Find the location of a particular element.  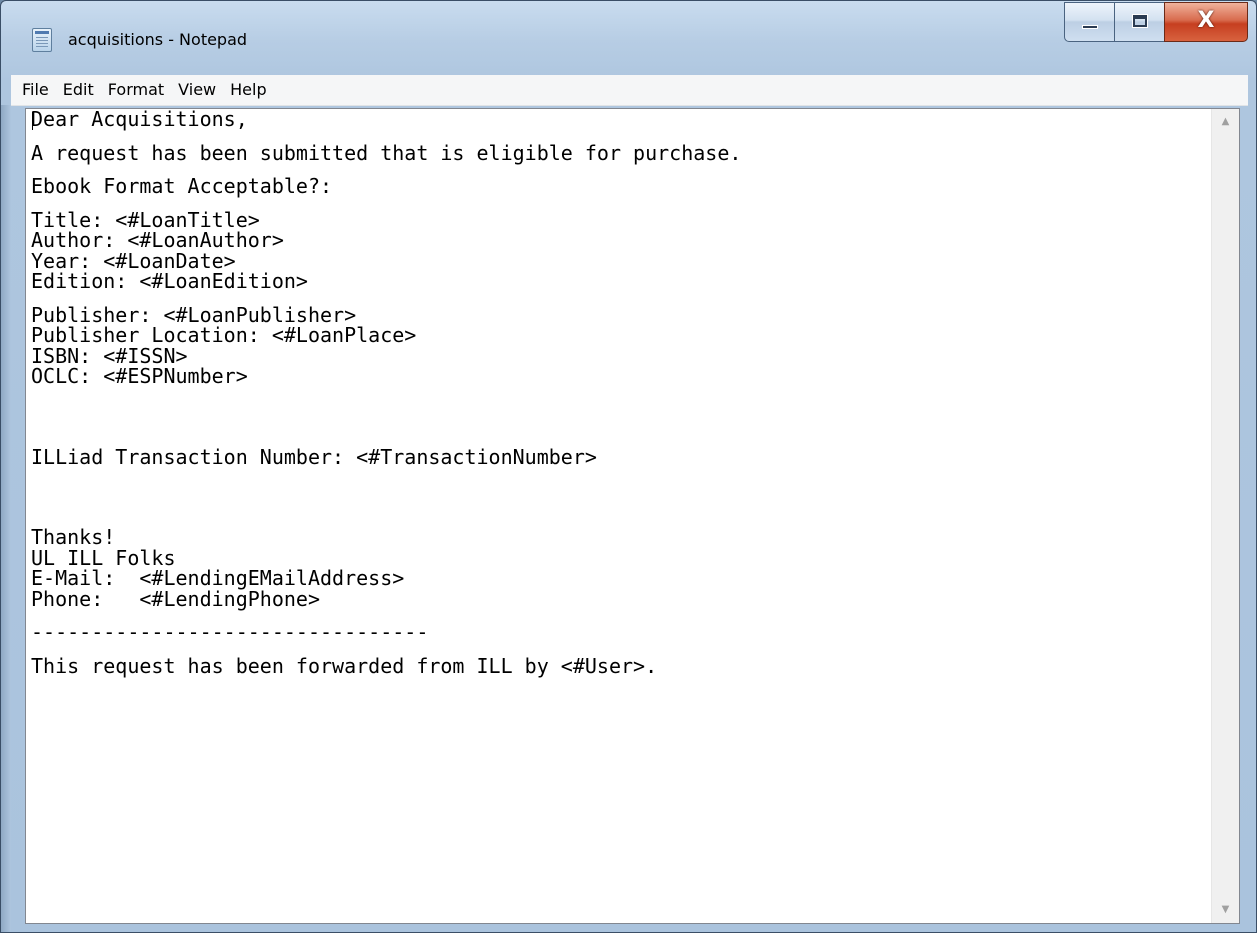

text-line: E-Mail: <#LendingEMailAddress> is located at coordinates (218, 578).